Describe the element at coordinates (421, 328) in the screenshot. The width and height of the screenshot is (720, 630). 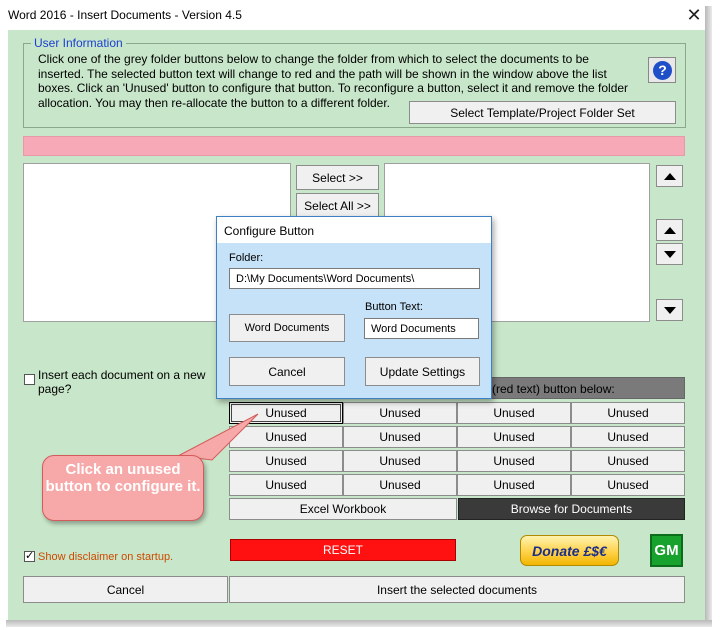
I see `button-text-field: Word Documents` at that location.